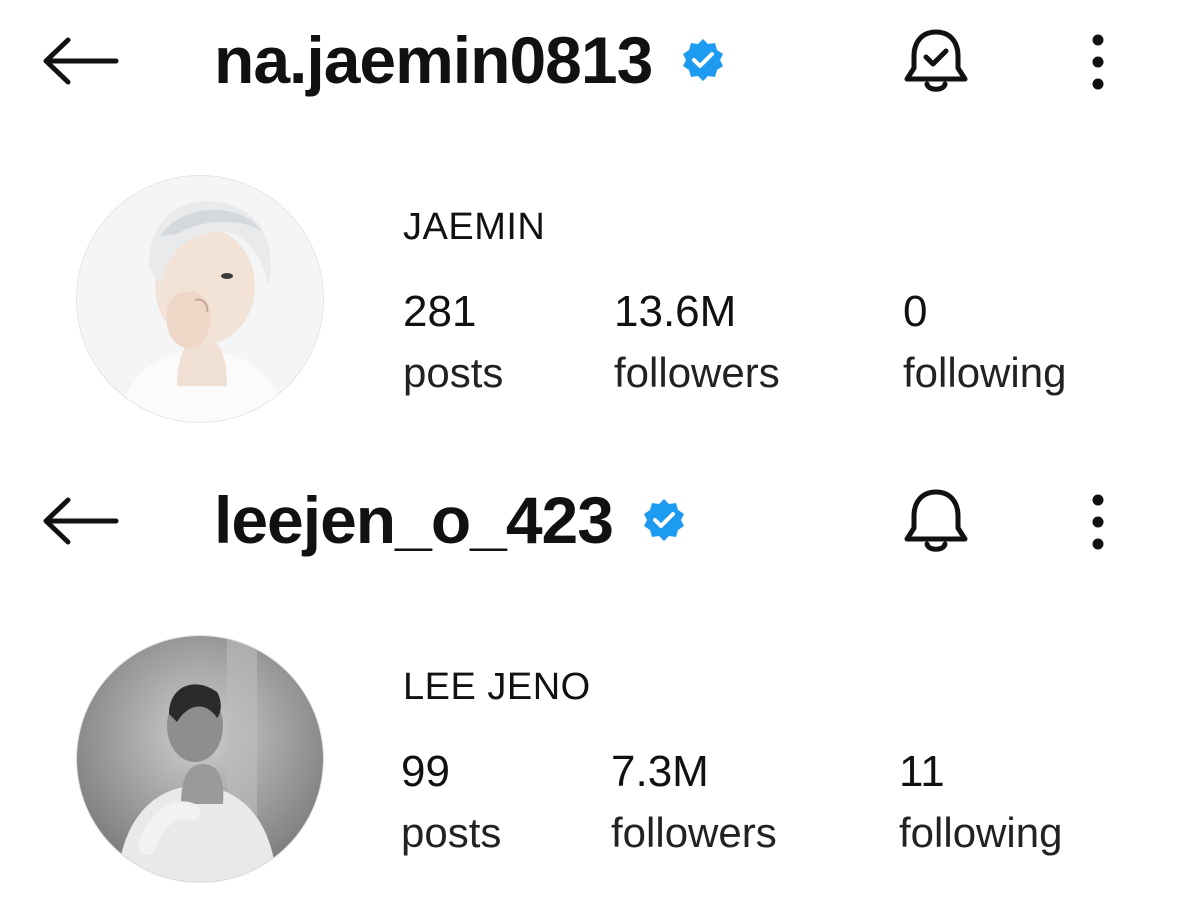  Describe the element at coordinates (922, 771) in the screenshot. I see `stat-value: 11` at that location.